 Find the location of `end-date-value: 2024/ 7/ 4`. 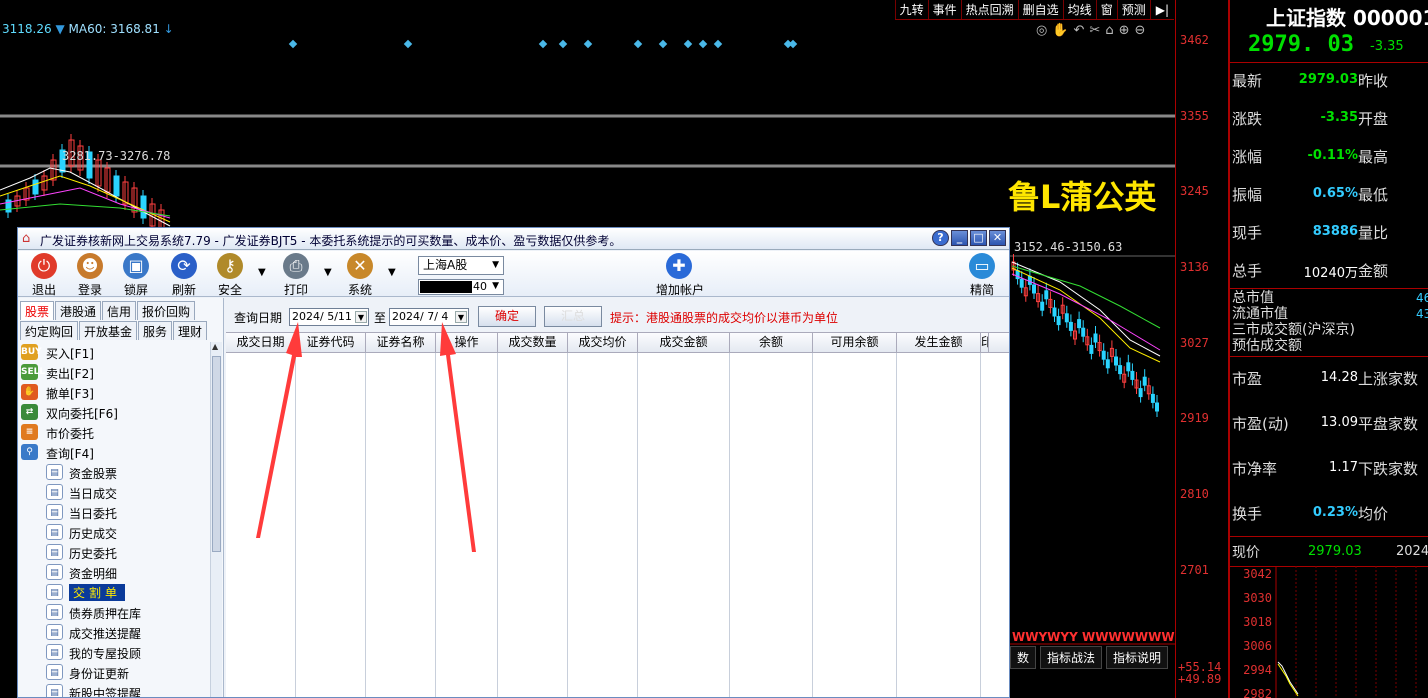

end-date-value: 2024/ 7/ 4 is located at coordinates (420, 316).